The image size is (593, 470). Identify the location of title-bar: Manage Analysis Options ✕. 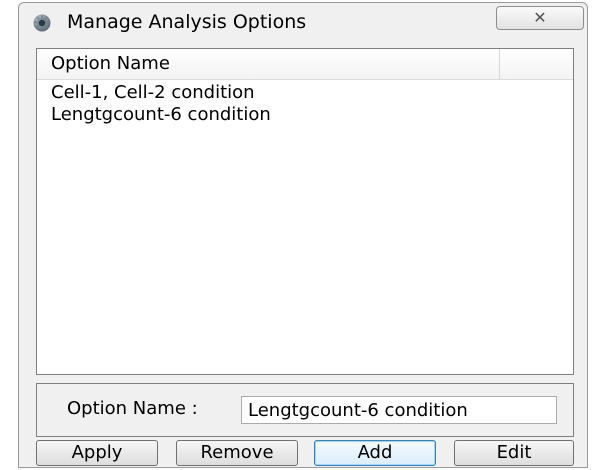
(303, 22).